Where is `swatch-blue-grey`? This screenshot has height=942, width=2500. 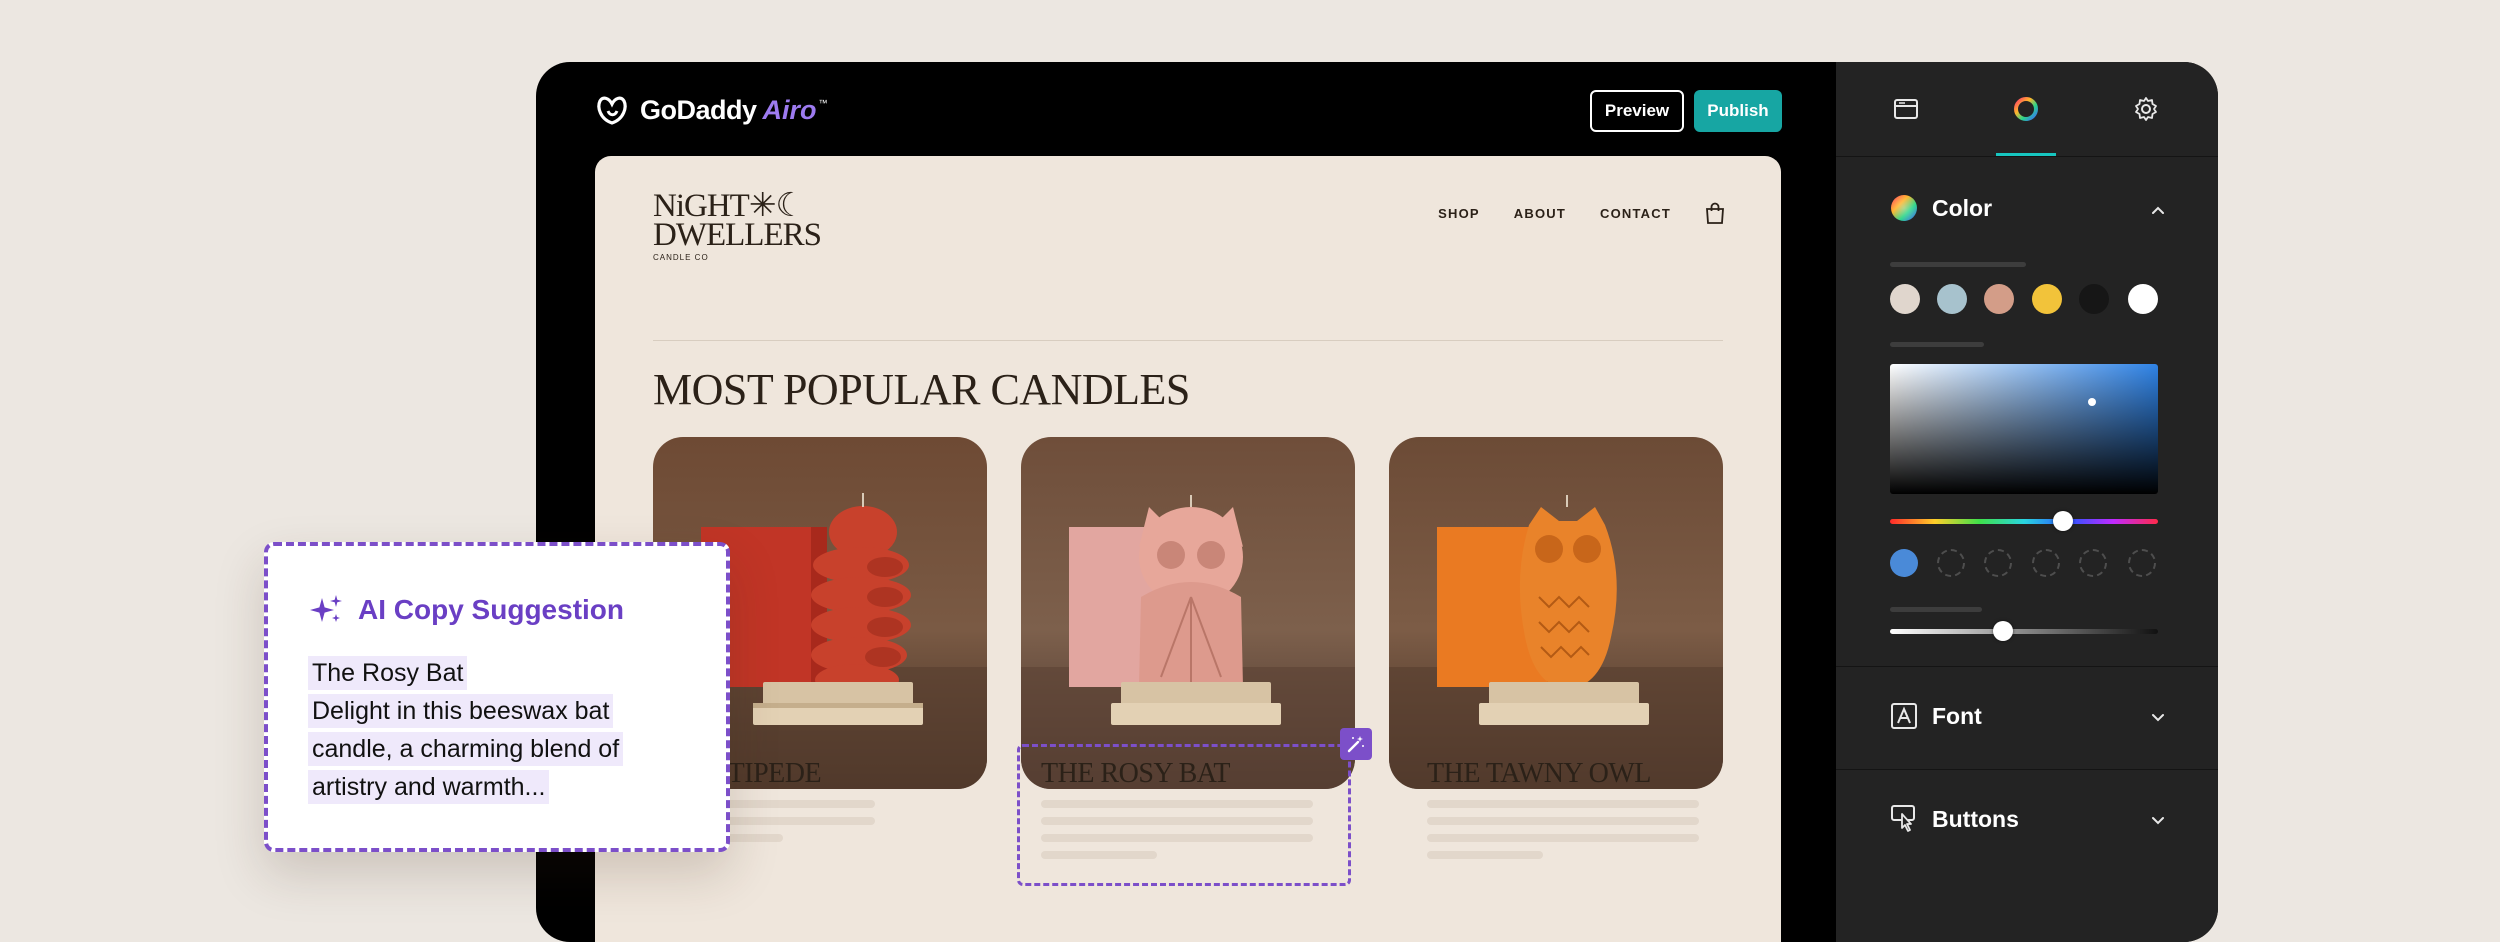
swatch-blue-grey is located at coordinates (1952, 299).